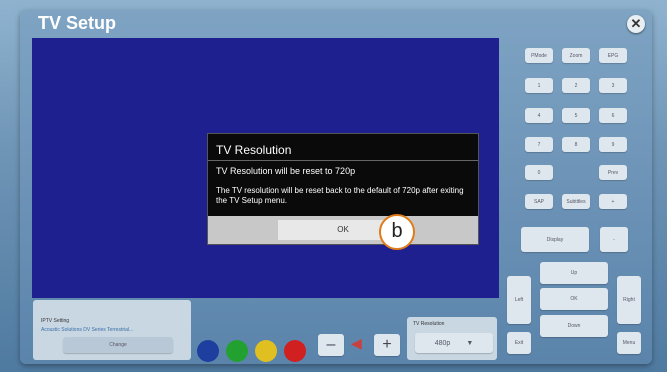 This screenshot has height=372, width=667. I want to click on exit-button: Exit, so click(519, 343).